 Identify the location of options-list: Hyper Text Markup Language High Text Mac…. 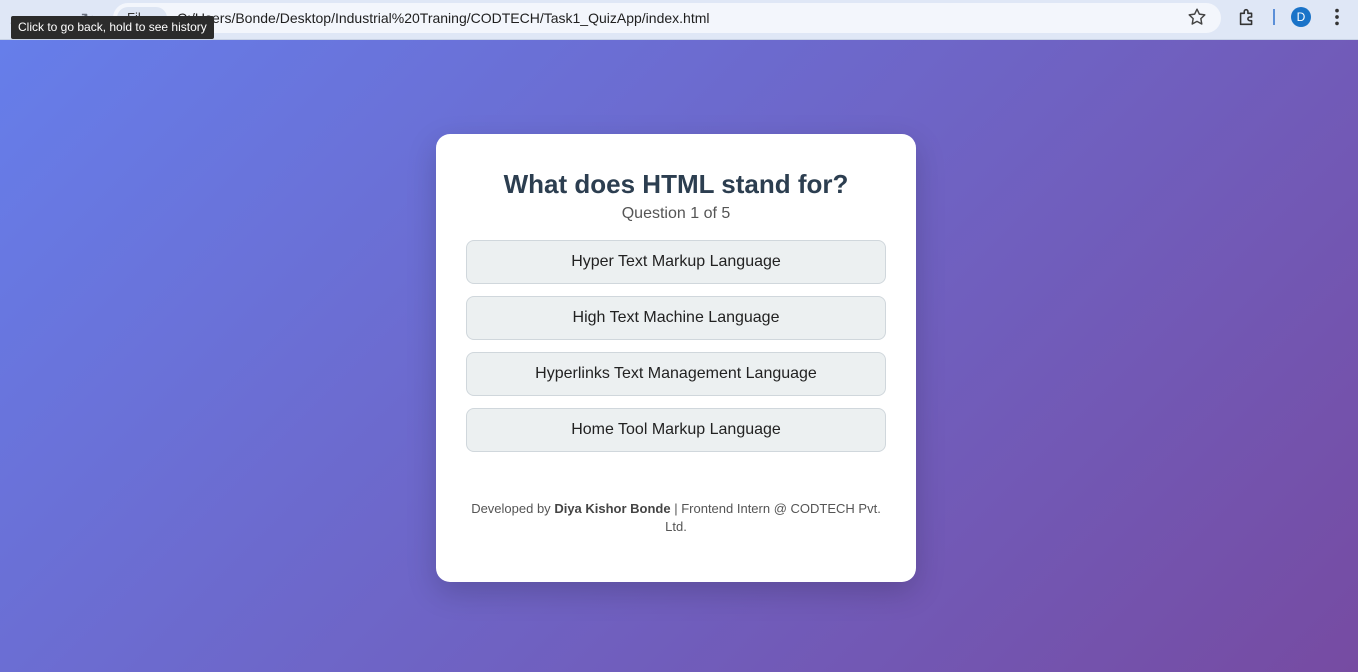
(676, 346).